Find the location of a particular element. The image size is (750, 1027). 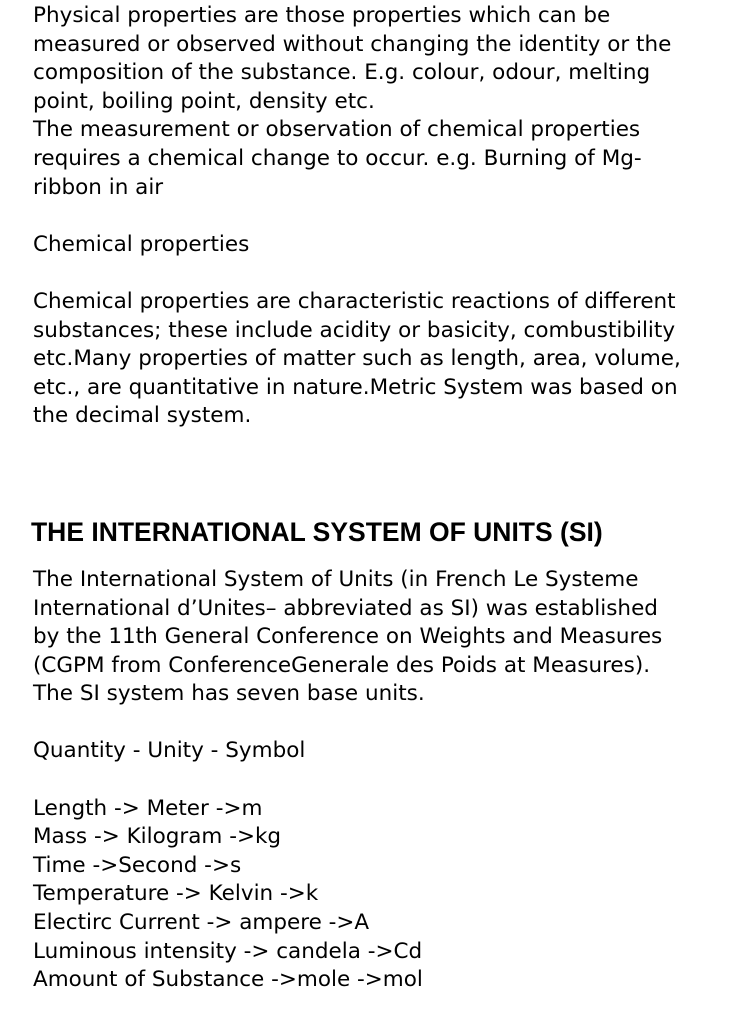

unit-item: Luminous intensity -> candela ->Cd is located at coordinates (228, 951).